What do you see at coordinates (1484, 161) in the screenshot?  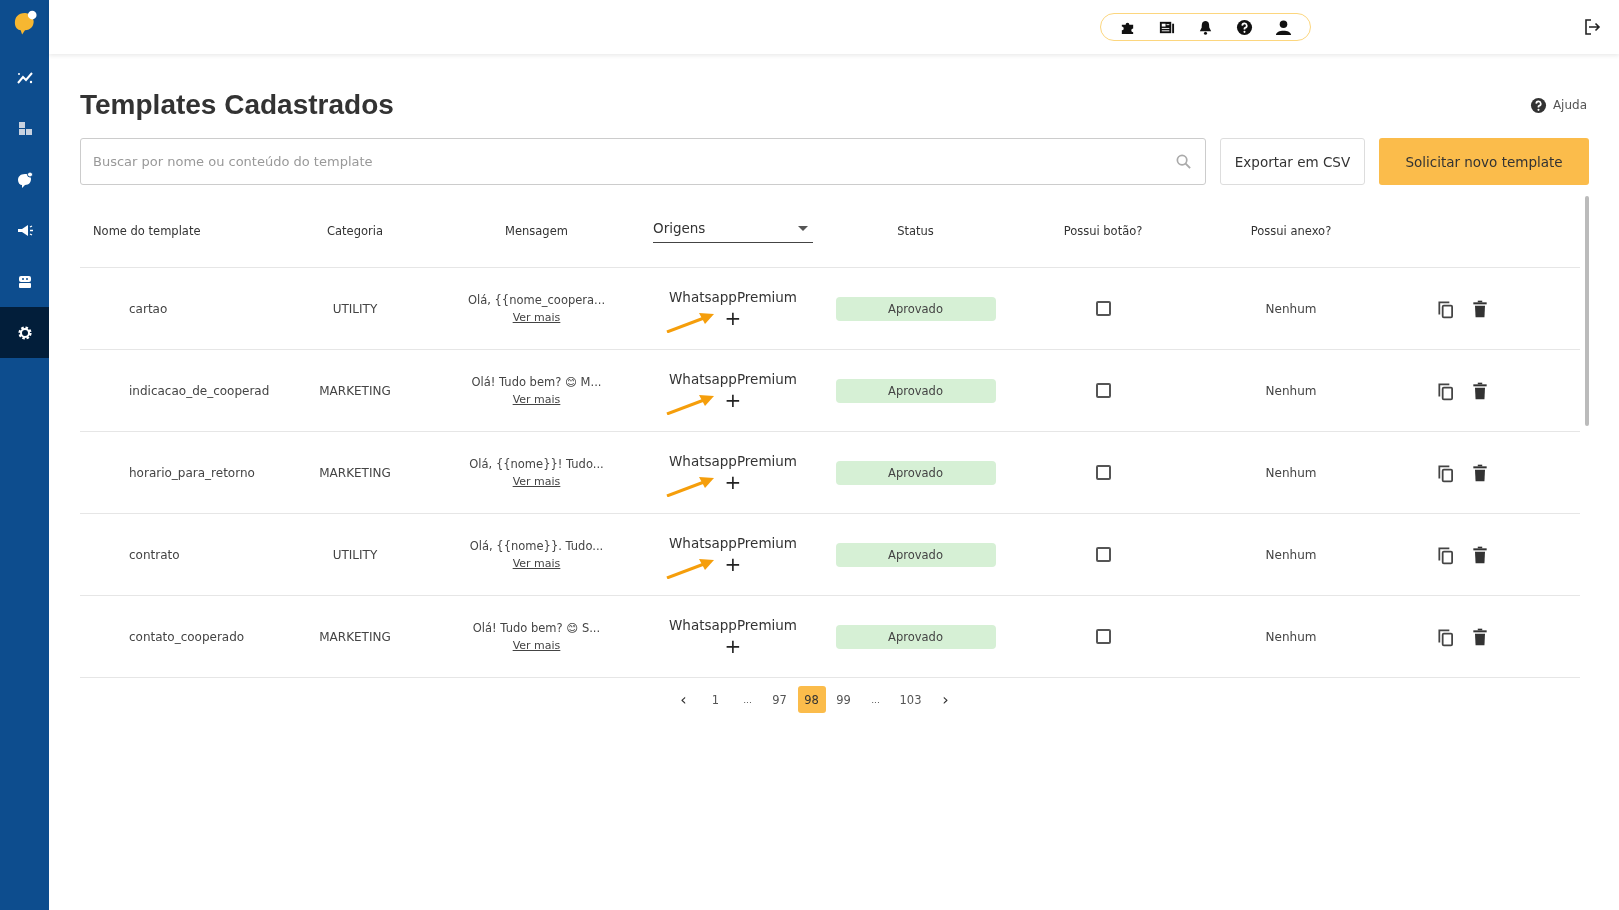 I see `button: Solicitar novo template` at bounding box center [1484, 161].